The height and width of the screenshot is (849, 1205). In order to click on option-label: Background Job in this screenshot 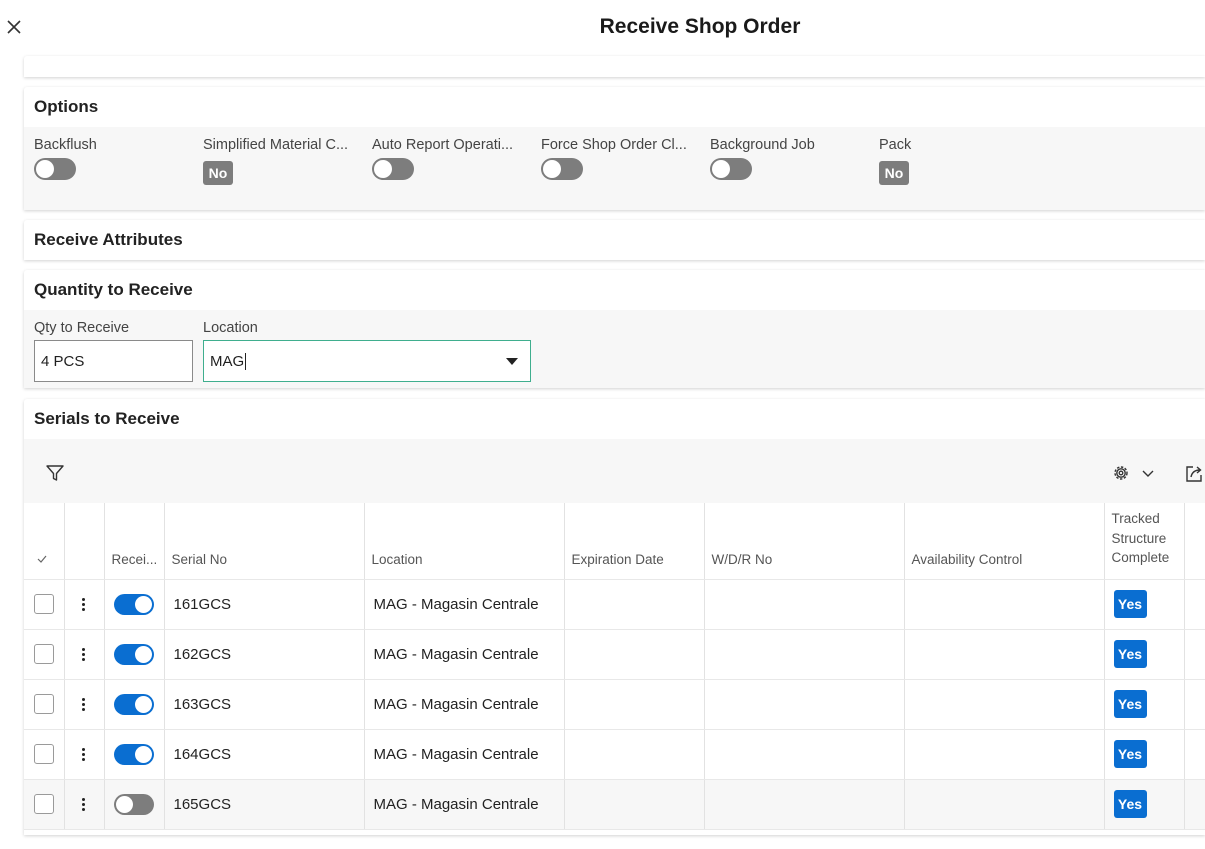, I will do `click(762, 145)`.